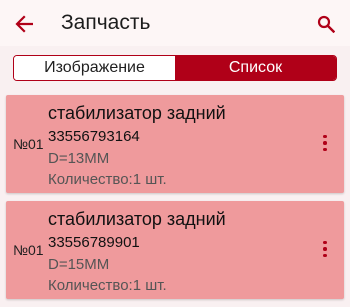 The height and width of the screenshot is (307, 350). I want to click on app-bar: Запчасть, so click(175, 23).